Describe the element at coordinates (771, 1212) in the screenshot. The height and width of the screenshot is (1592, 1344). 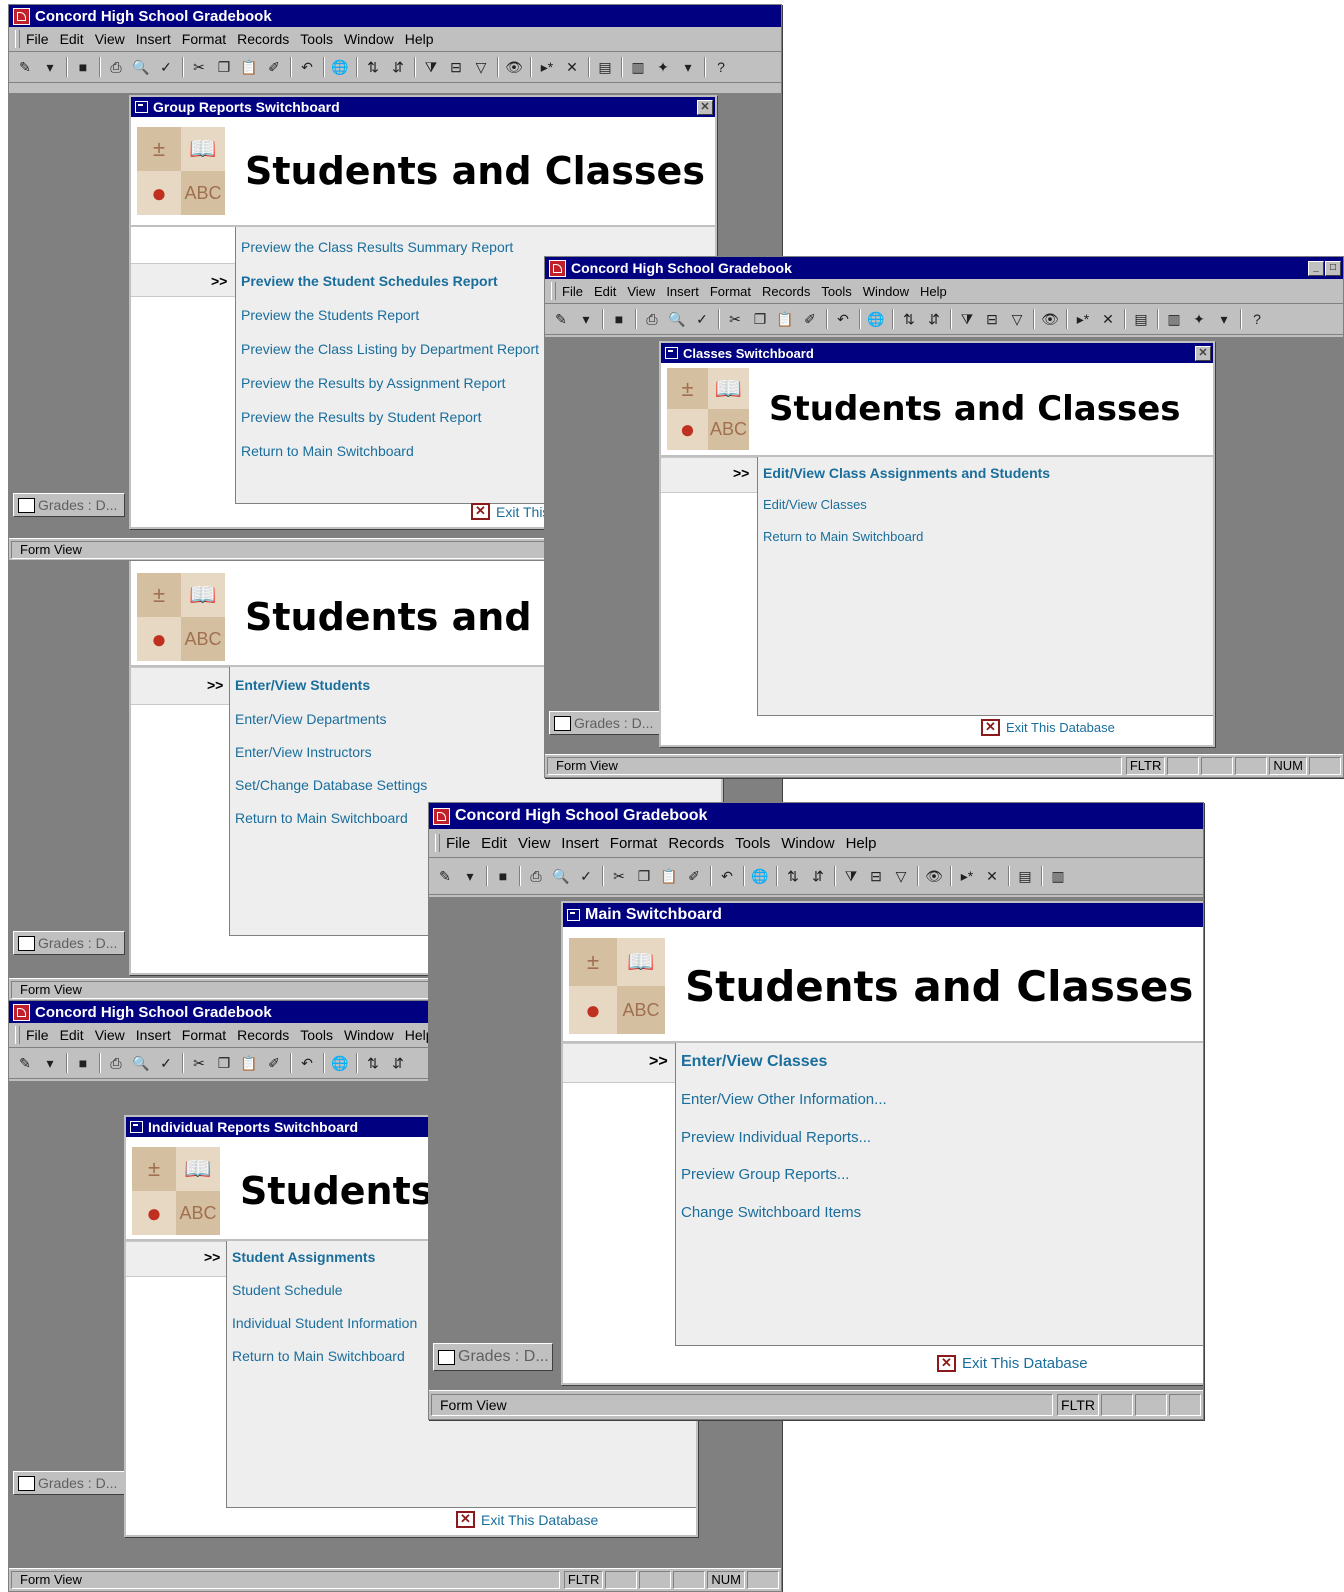
I see `switchboard-item: Change Switchboard Items` at that location.